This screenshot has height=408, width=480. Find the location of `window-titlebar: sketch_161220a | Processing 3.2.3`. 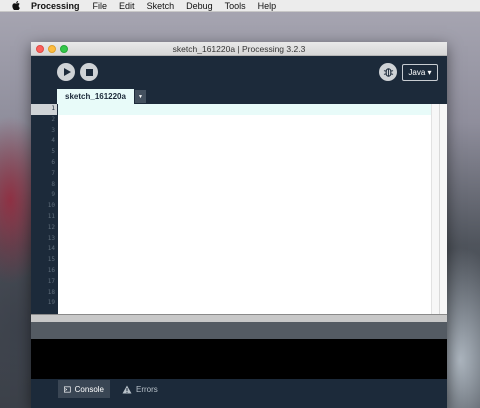

window-titlebar: sketch_161220a | Processing 3.2.3 is located at coordinates (239, 49).